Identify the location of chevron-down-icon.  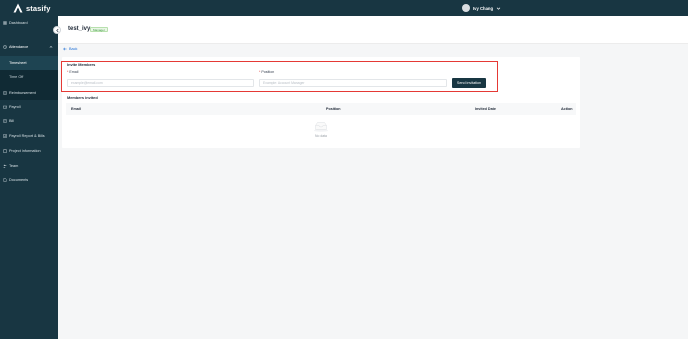
(498, 8).